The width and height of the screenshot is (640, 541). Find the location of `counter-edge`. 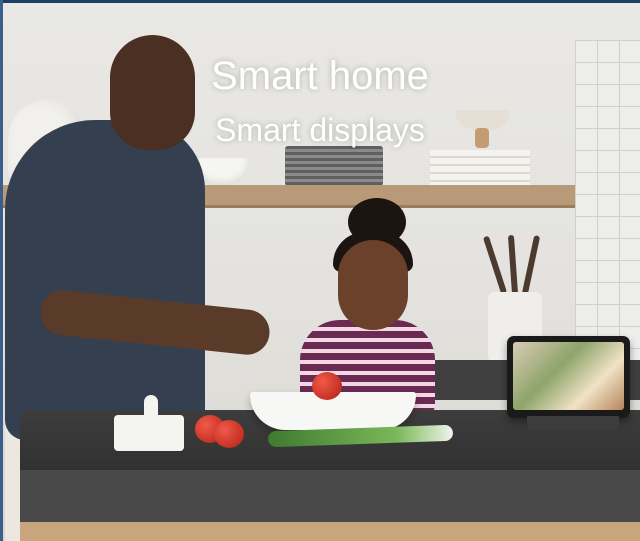

counter-edge is located at coordinates (330, 497).